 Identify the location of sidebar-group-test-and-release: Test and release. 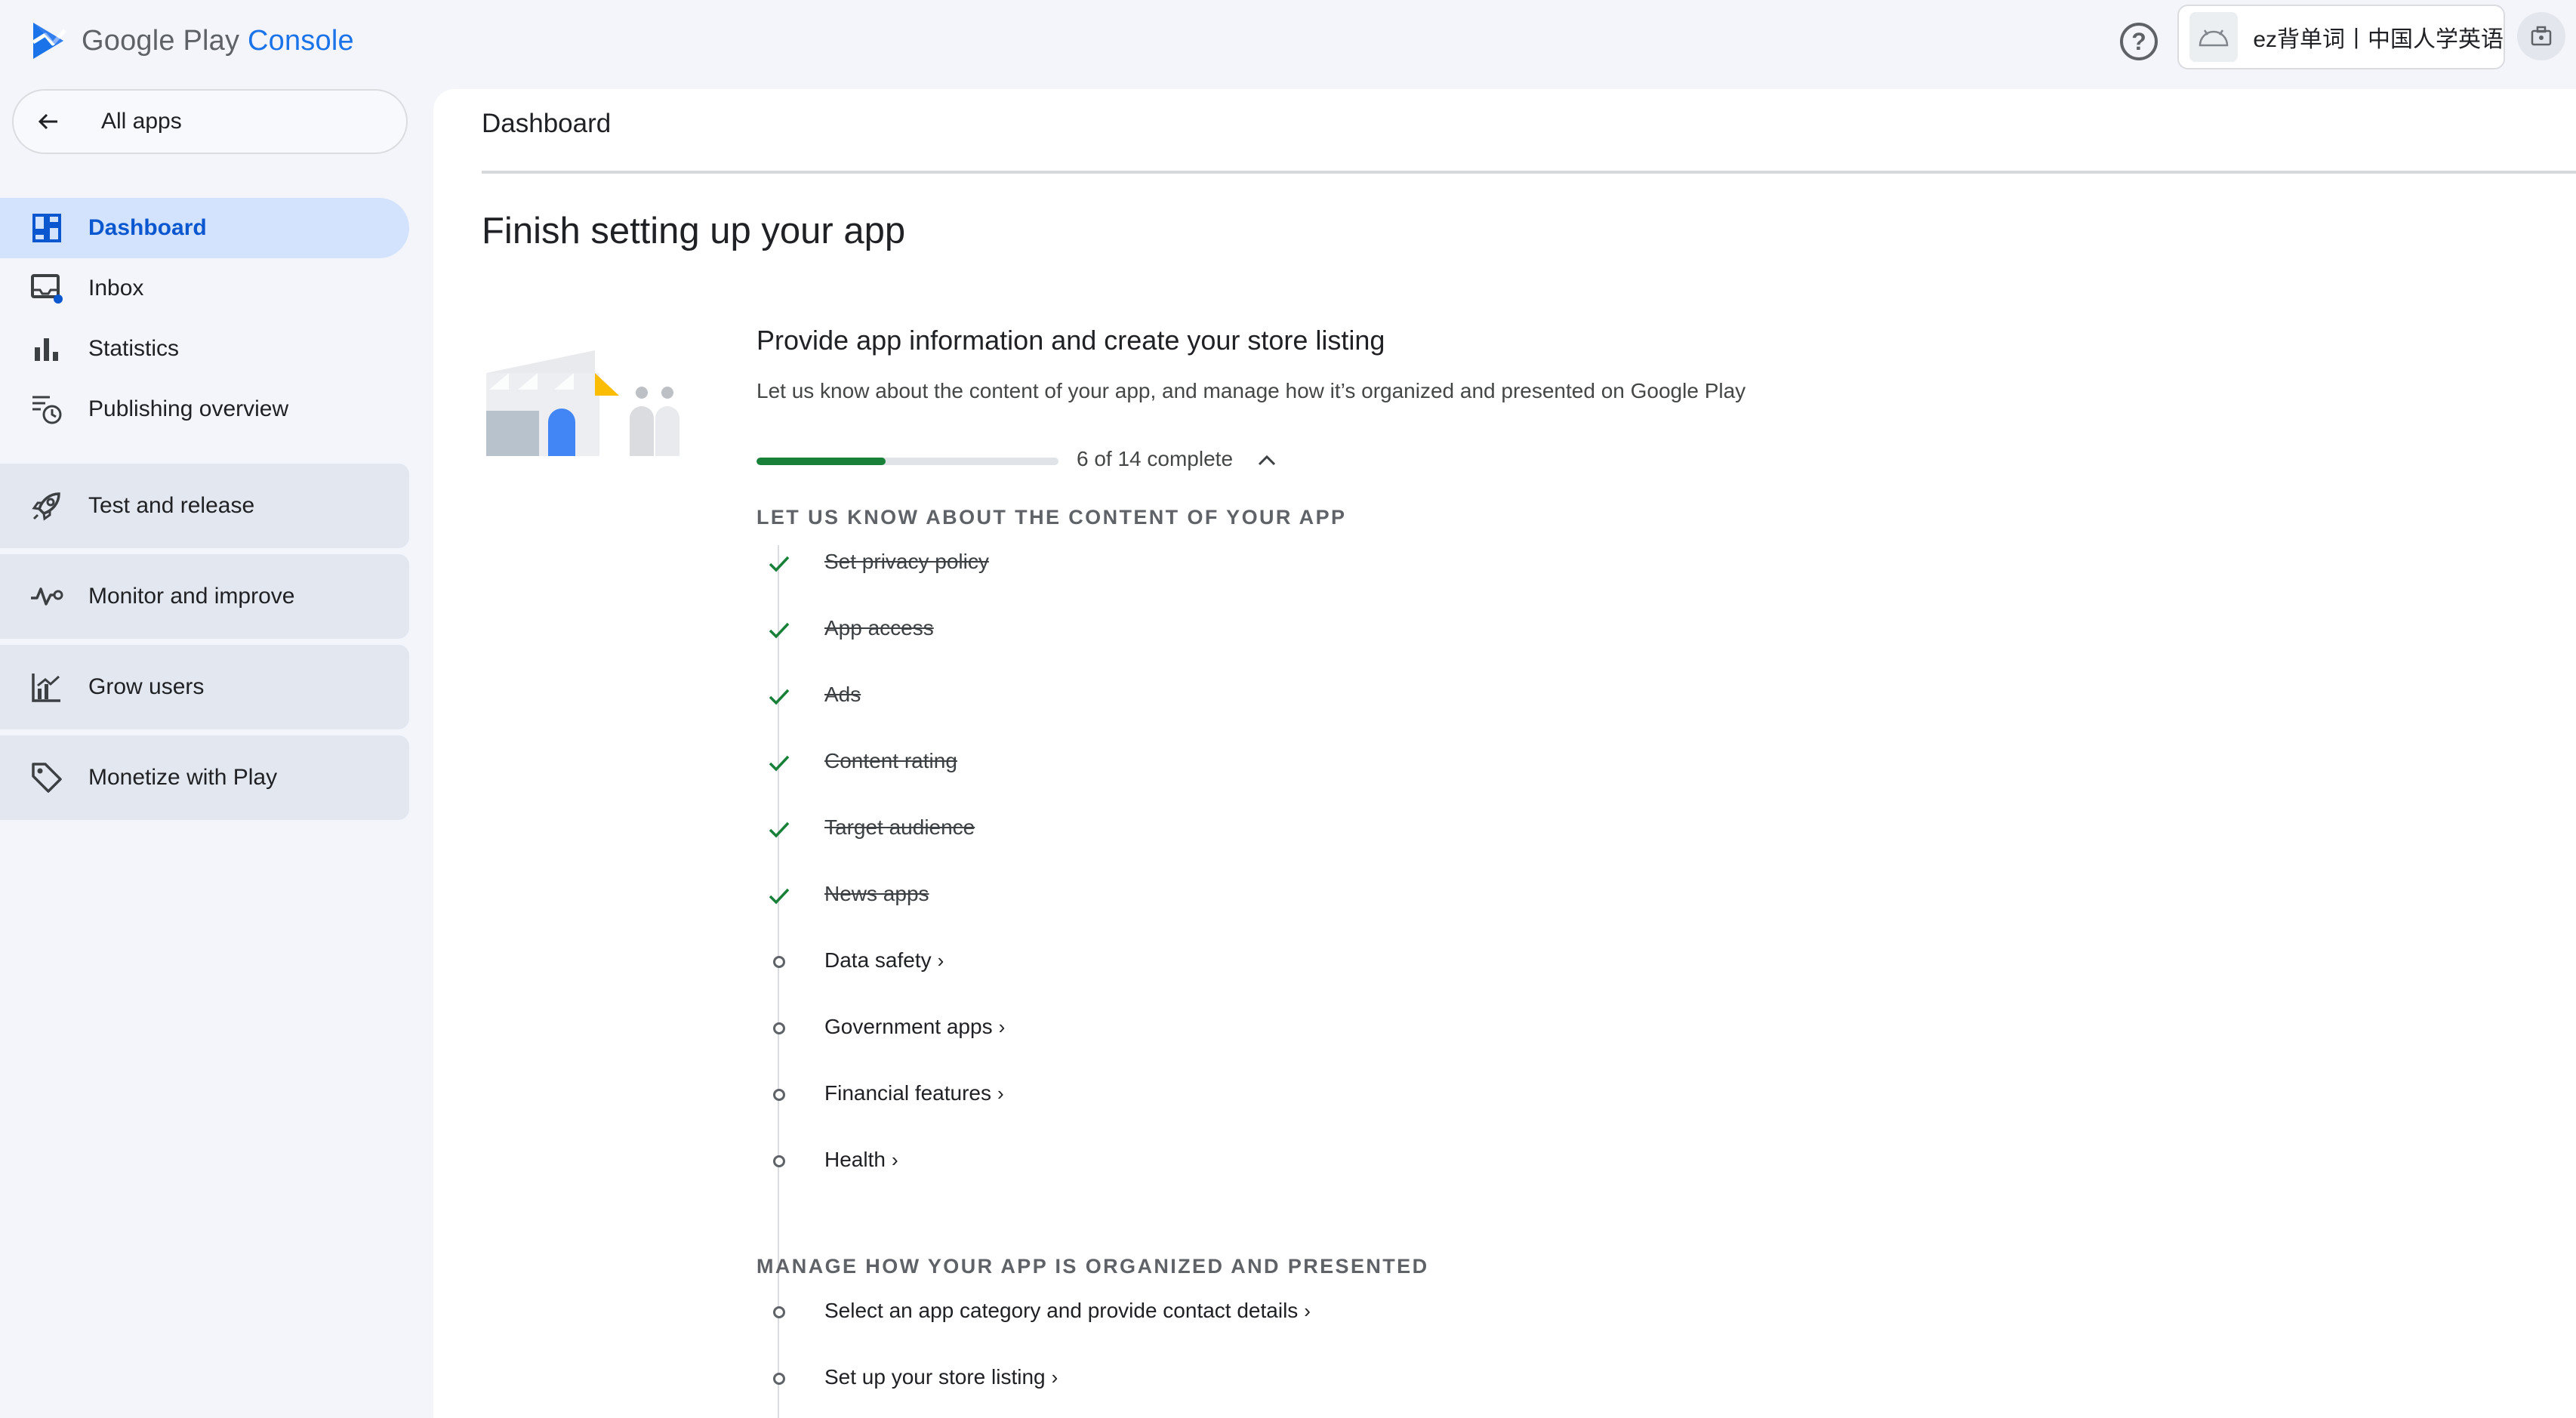
(204, 506).